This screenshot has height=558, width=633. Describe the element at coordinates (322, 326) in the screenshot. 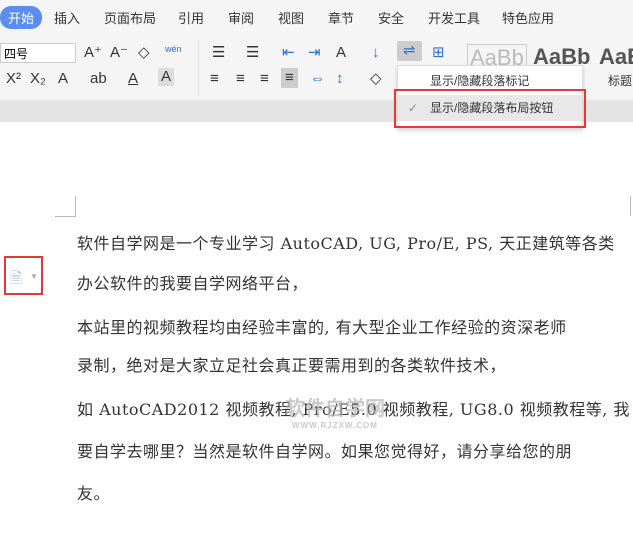

I see `document-line: 本站里的视频教程均由经验丰富的, 有大型企业工作经验的资深老师` at that location.